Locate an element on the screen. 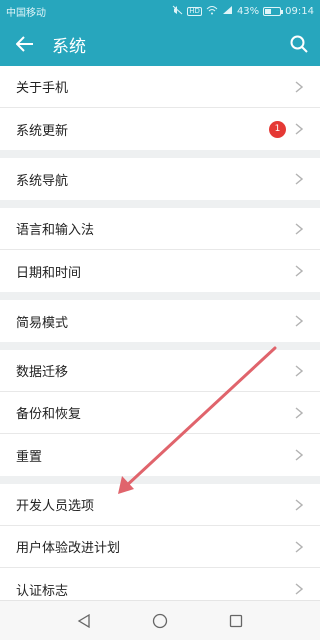 The image size is (320, 640). settings-item-label: 备份和恢复 is located at coordinates (49, 414).